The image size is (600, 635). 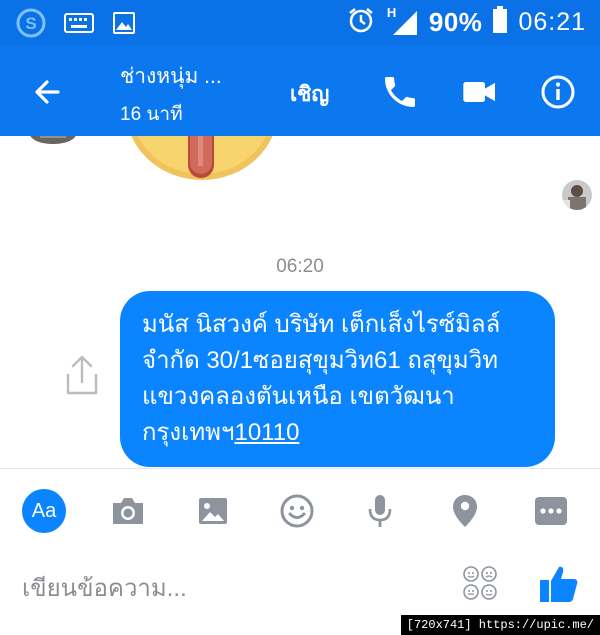 What do you see at coordinates (171, 94) in the screenshot?
I see `contact-info: ช่างหนุ่ม ... 16 นาที` at bounding box center [171, 94].